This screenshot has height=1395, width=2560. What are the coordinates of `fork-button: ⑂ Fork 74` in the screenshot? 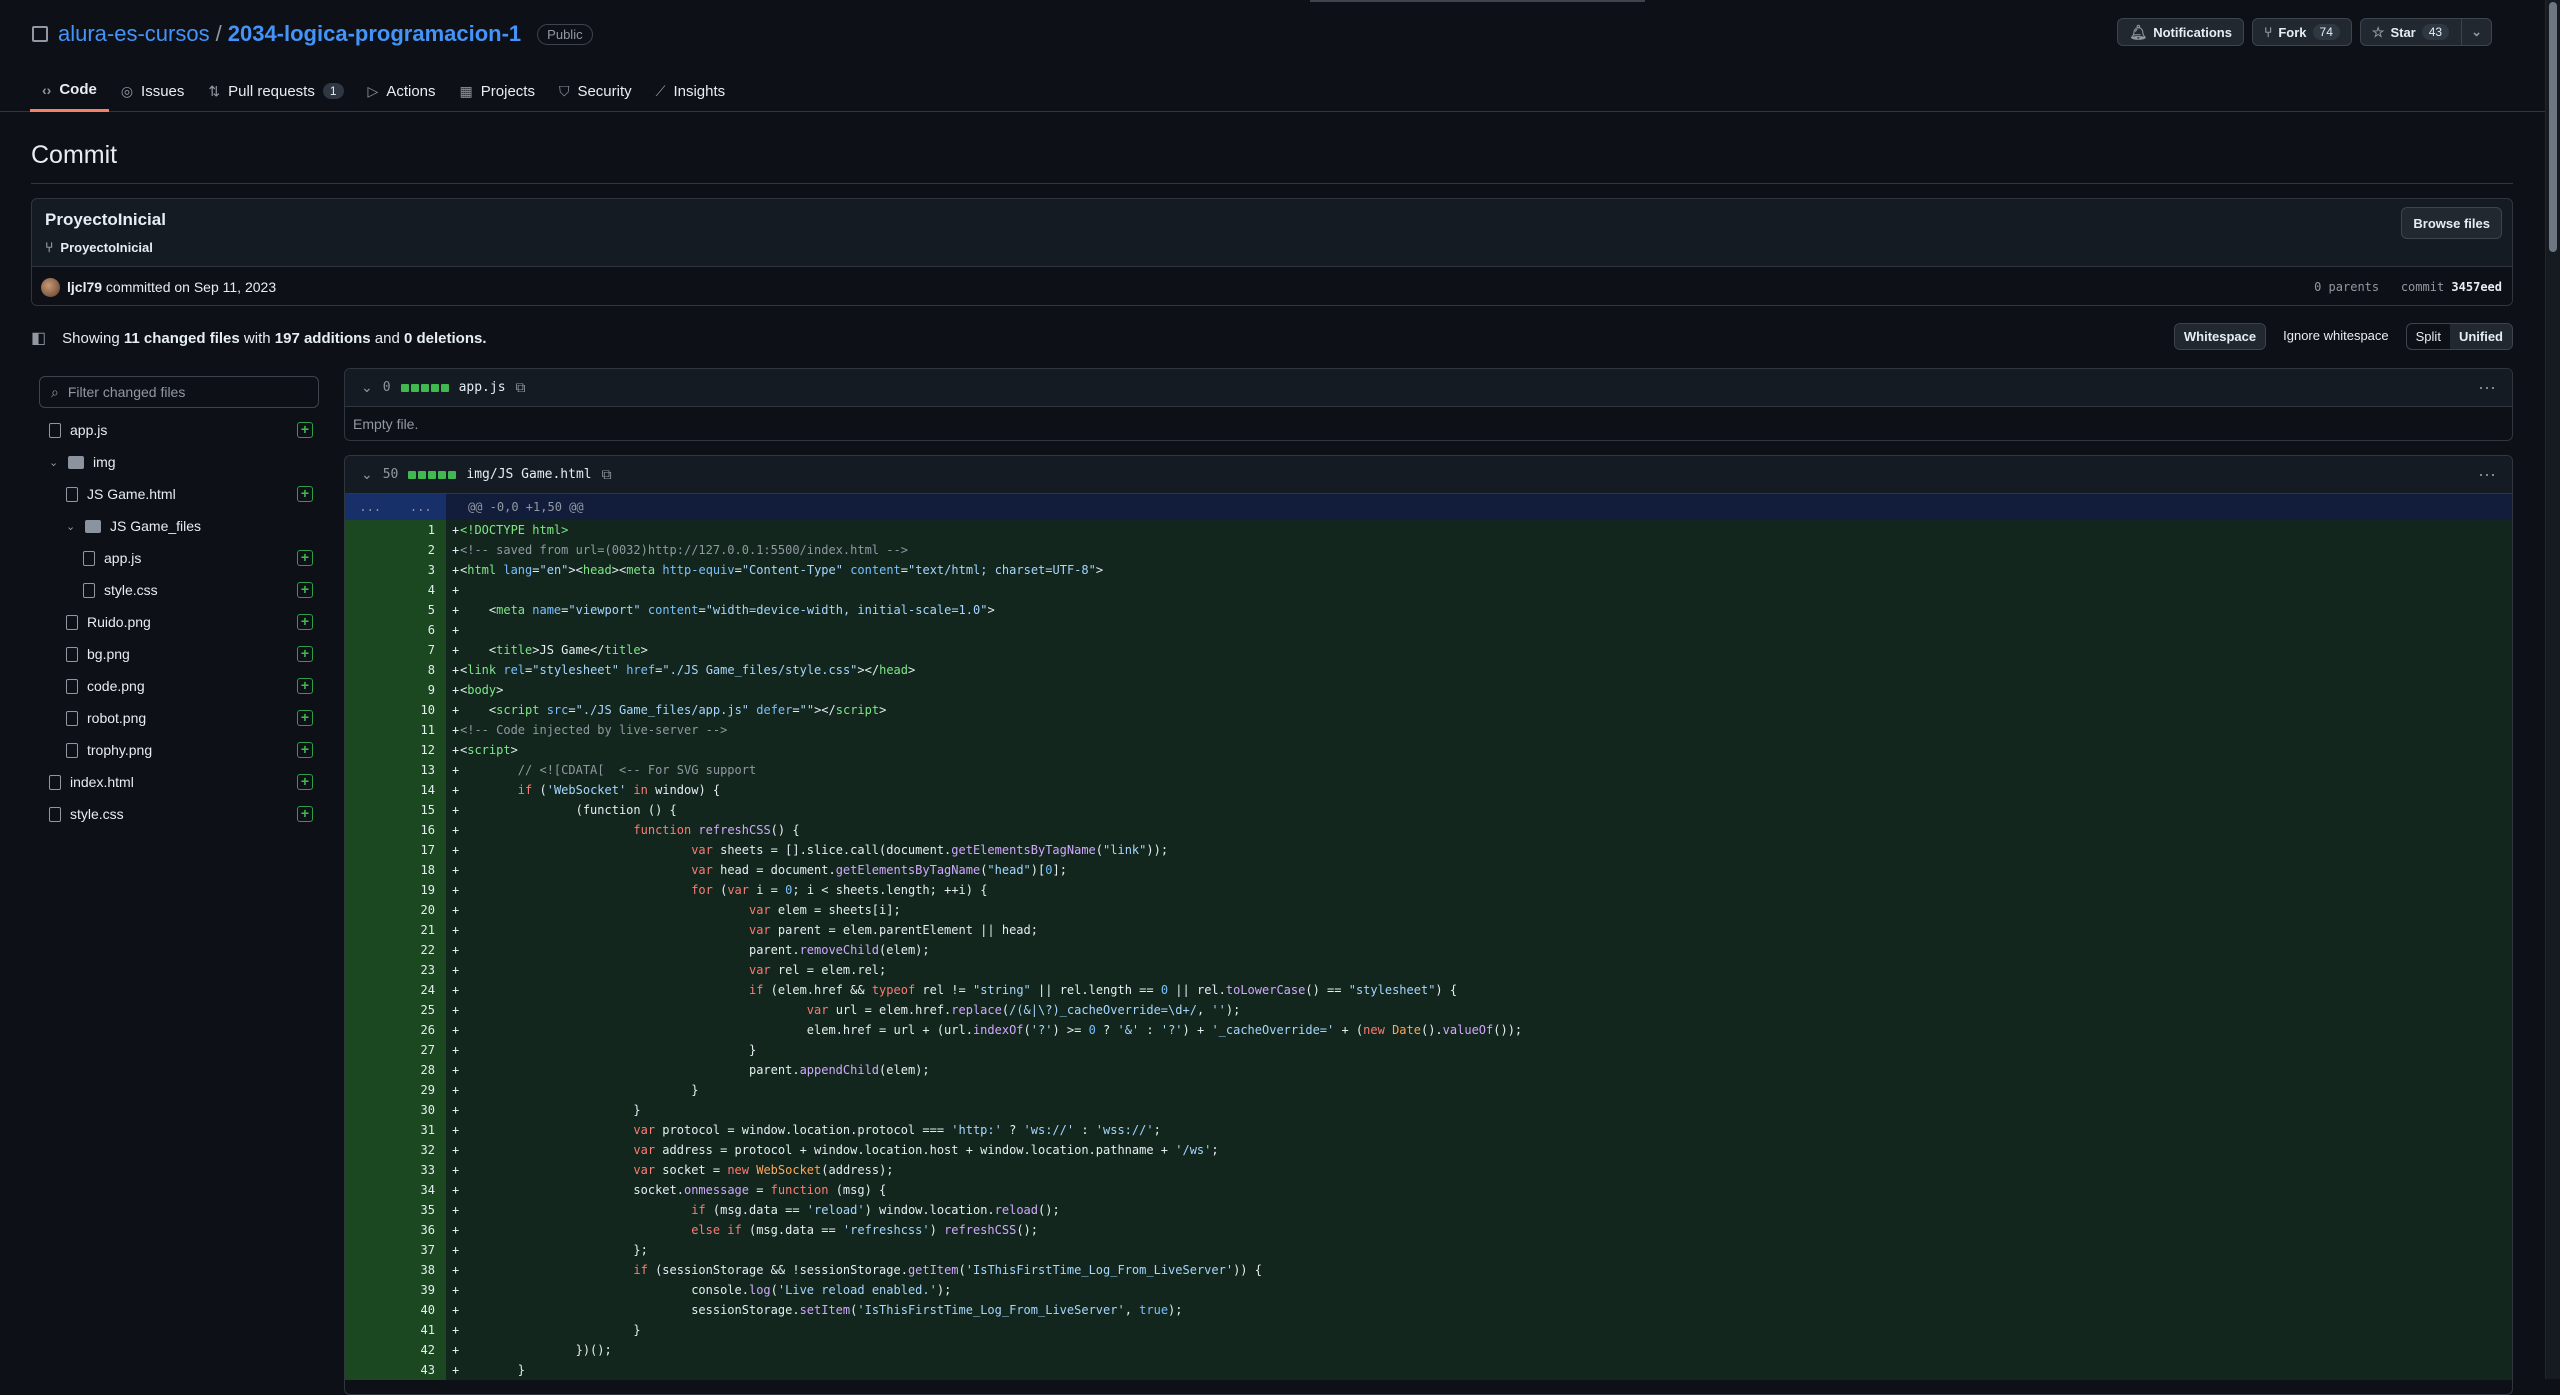 It's located at (2301, 32).